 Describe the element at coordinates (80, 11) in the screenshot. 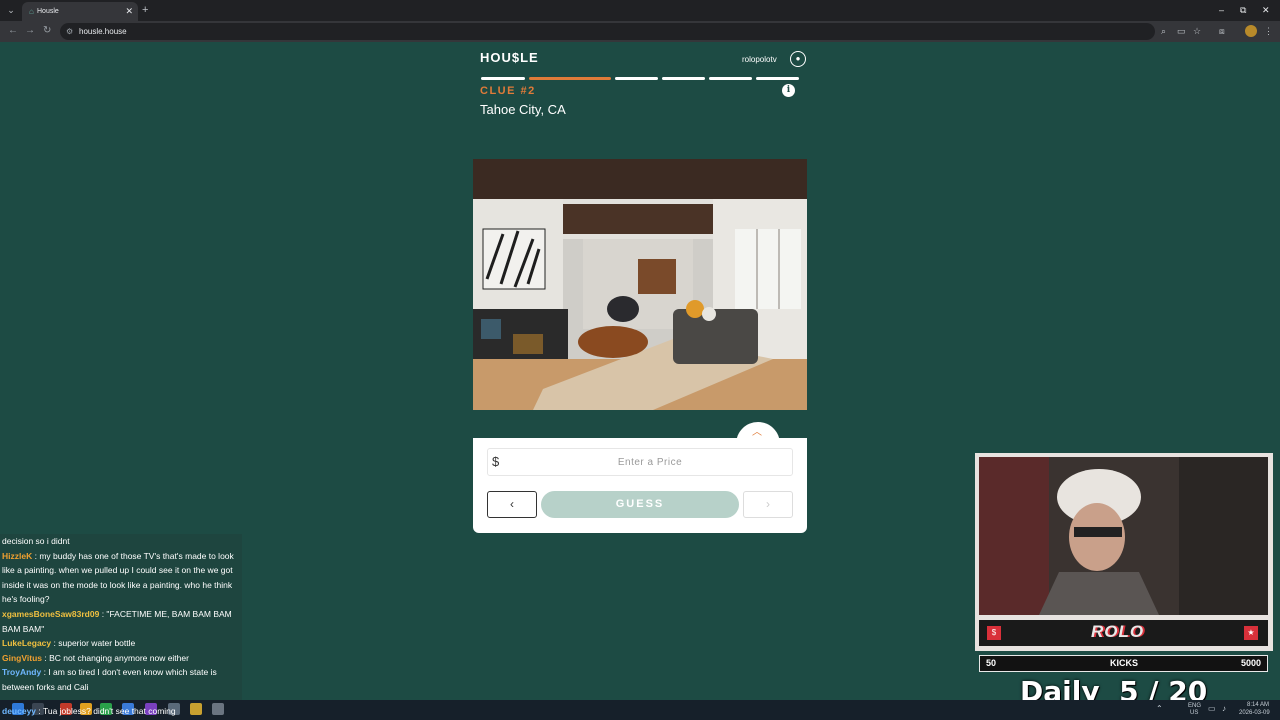

I see `browser-tab: ⌂ Housle ✕` at that location.